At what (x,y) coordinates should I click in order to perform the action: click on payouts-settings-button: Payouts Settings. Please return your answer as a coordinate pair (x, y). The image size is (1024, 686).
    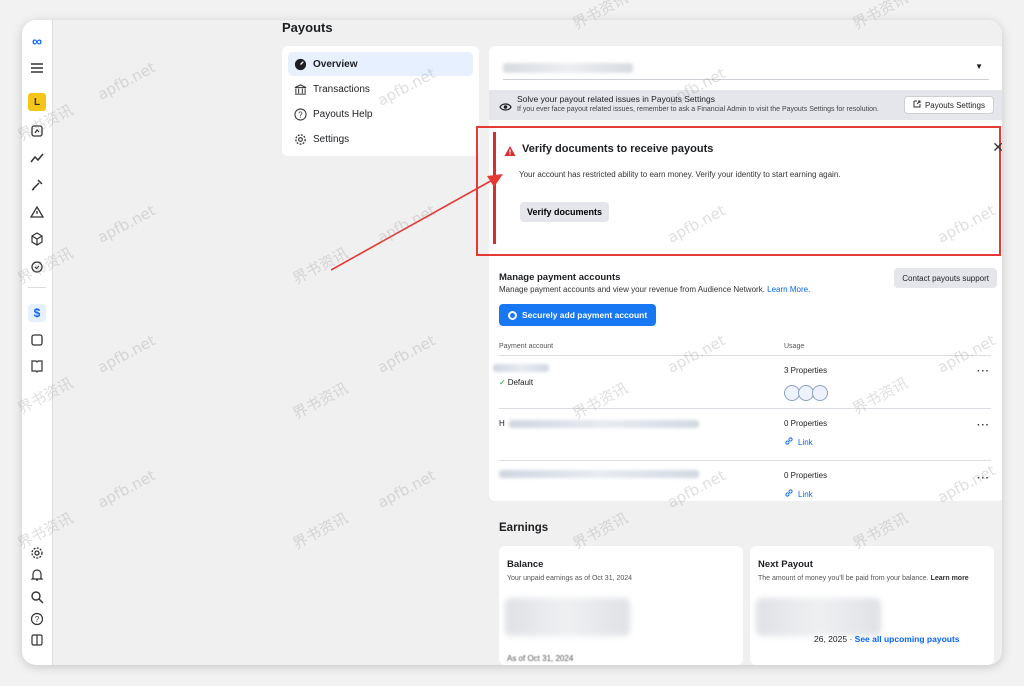
    Looking at the image, I should click on (948, 105).